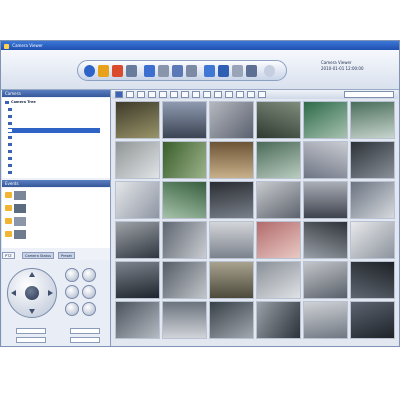 The image size is (400, 400). What do you see at coordinates (269, 71) in the screenshot?
I see `help-icon` at bounding box center [269, 71].